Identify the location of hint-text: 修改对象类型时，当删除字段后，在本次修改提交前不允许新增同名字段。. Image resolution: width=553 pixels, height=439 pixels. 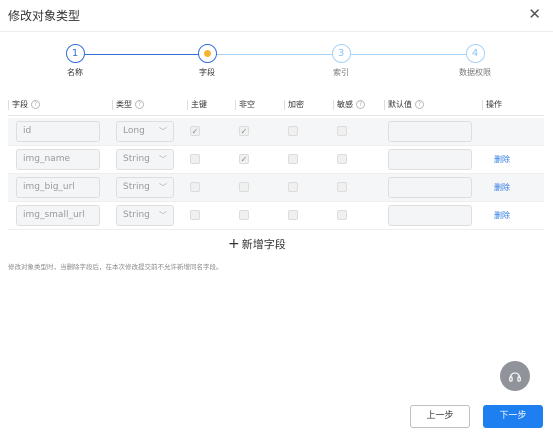
(115, 267).